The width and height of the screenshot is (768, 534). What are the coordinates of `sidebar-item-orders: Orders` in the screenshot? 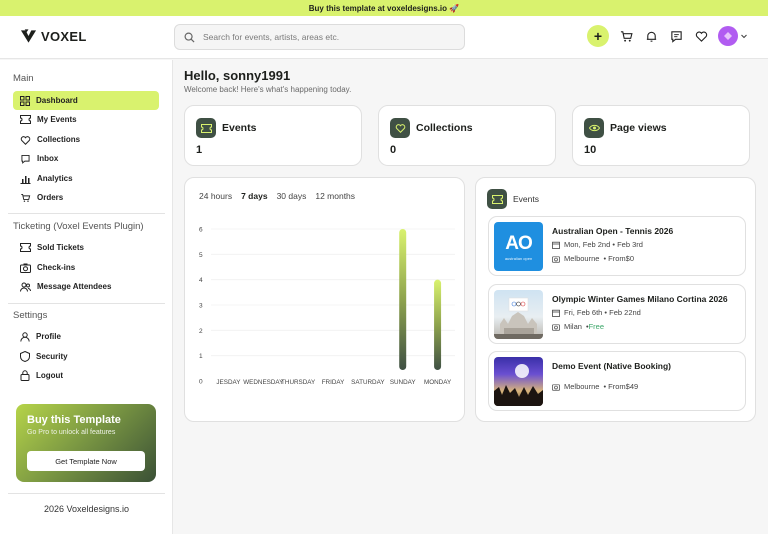 It's located at (86, 197).